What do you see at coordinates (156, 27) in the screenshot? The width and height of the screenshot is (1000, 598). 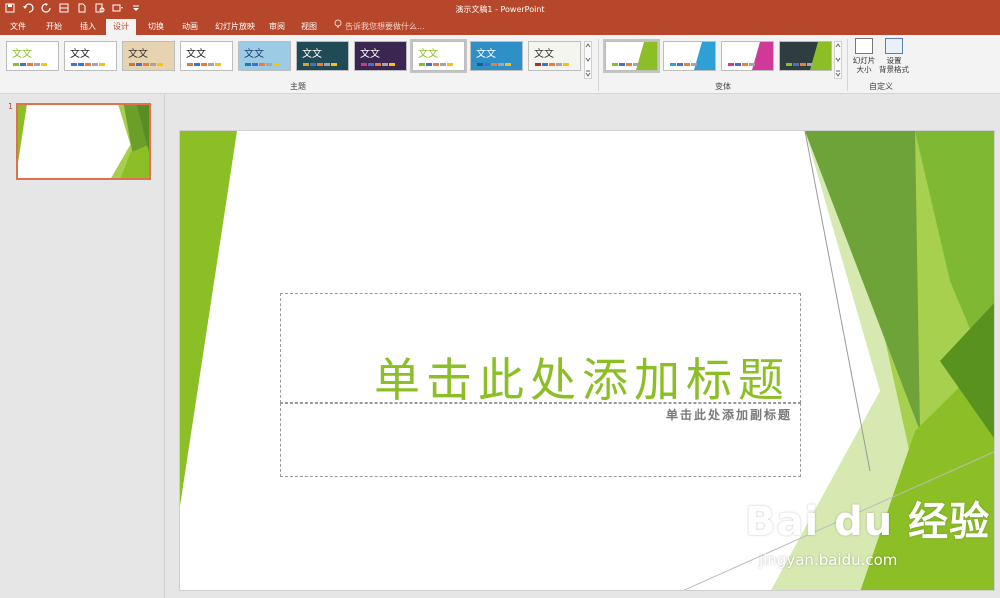 I see `tab-transitions: 切换` at bounding box center [156, 27].